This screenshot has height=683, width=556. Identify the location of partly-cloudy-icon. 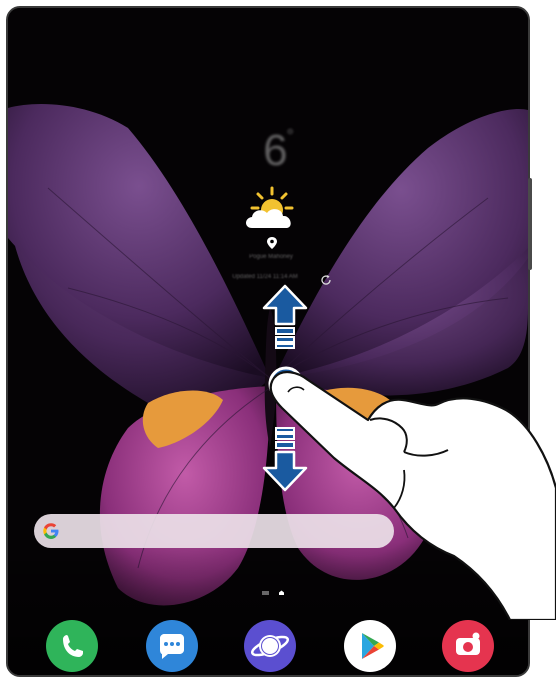
(271, 209).